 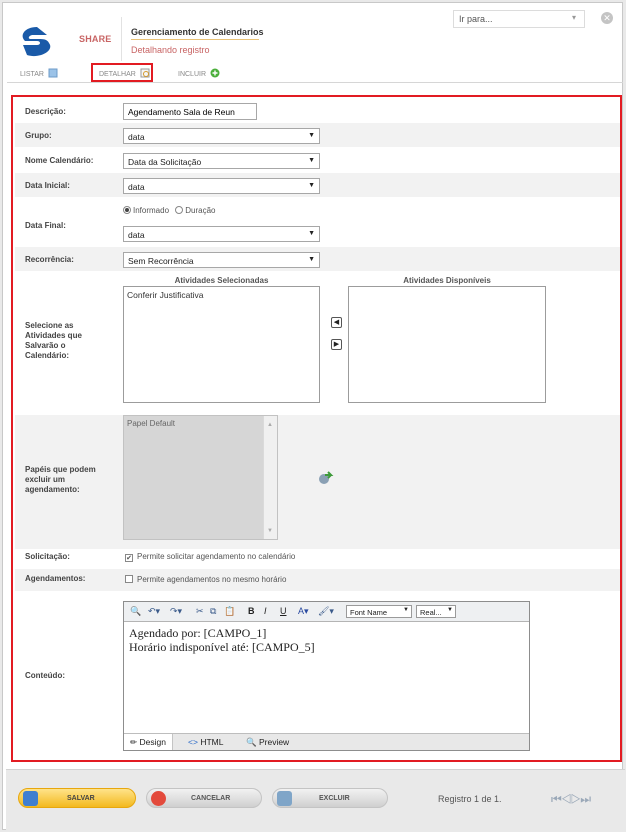 I want to click on radio-informado, so click(x=127, y=210).